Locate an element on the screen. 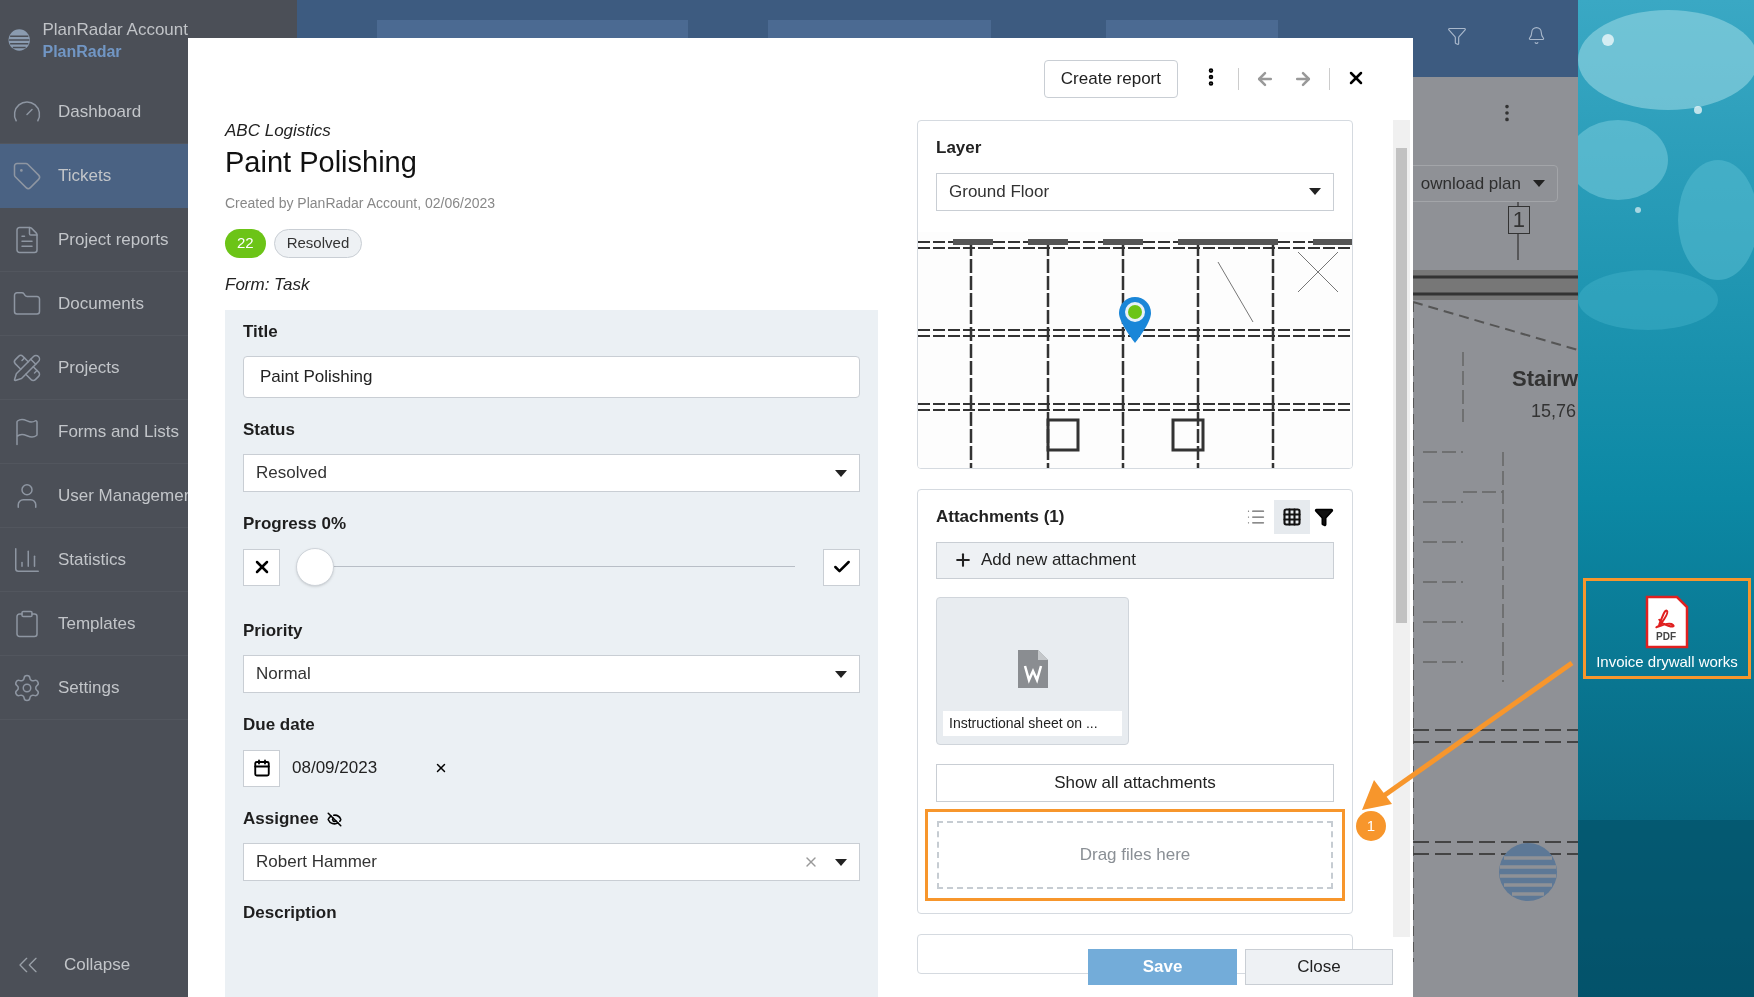  ticket-title: Paint Polishing is located at coordinates (321, 162).